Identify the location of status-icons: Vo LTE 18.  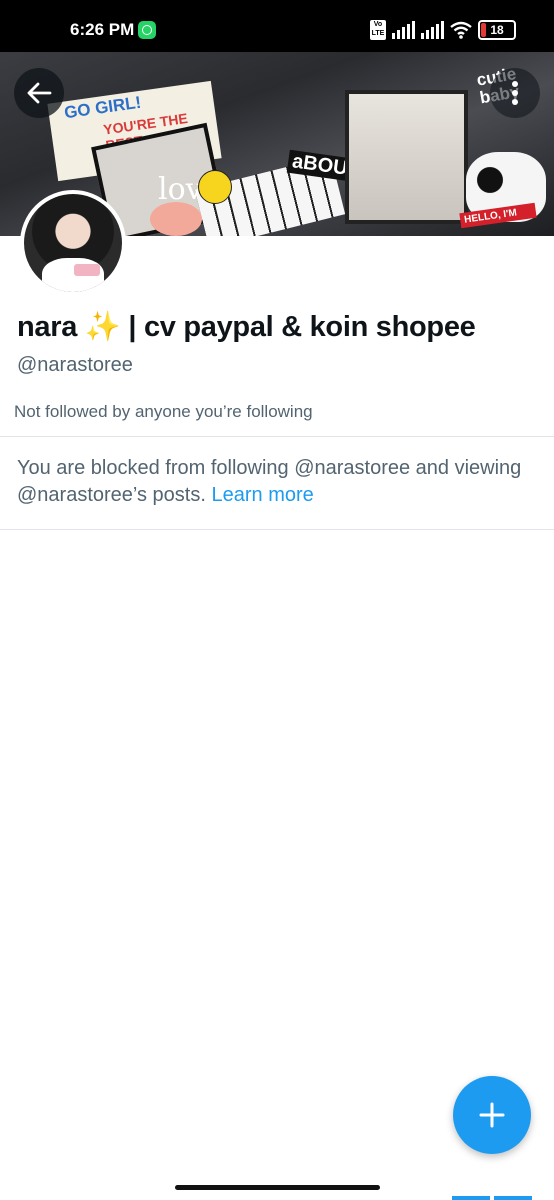
(443, 30).